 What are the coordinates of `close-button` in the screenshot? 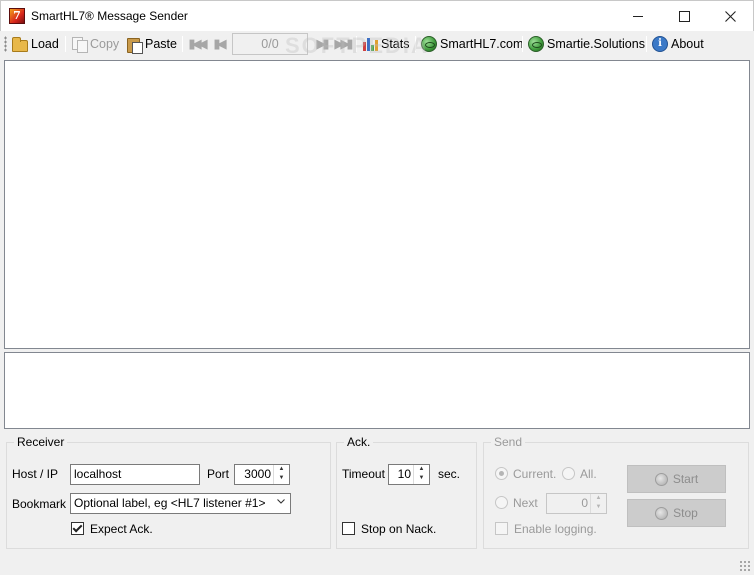 It's located at (730, 16).